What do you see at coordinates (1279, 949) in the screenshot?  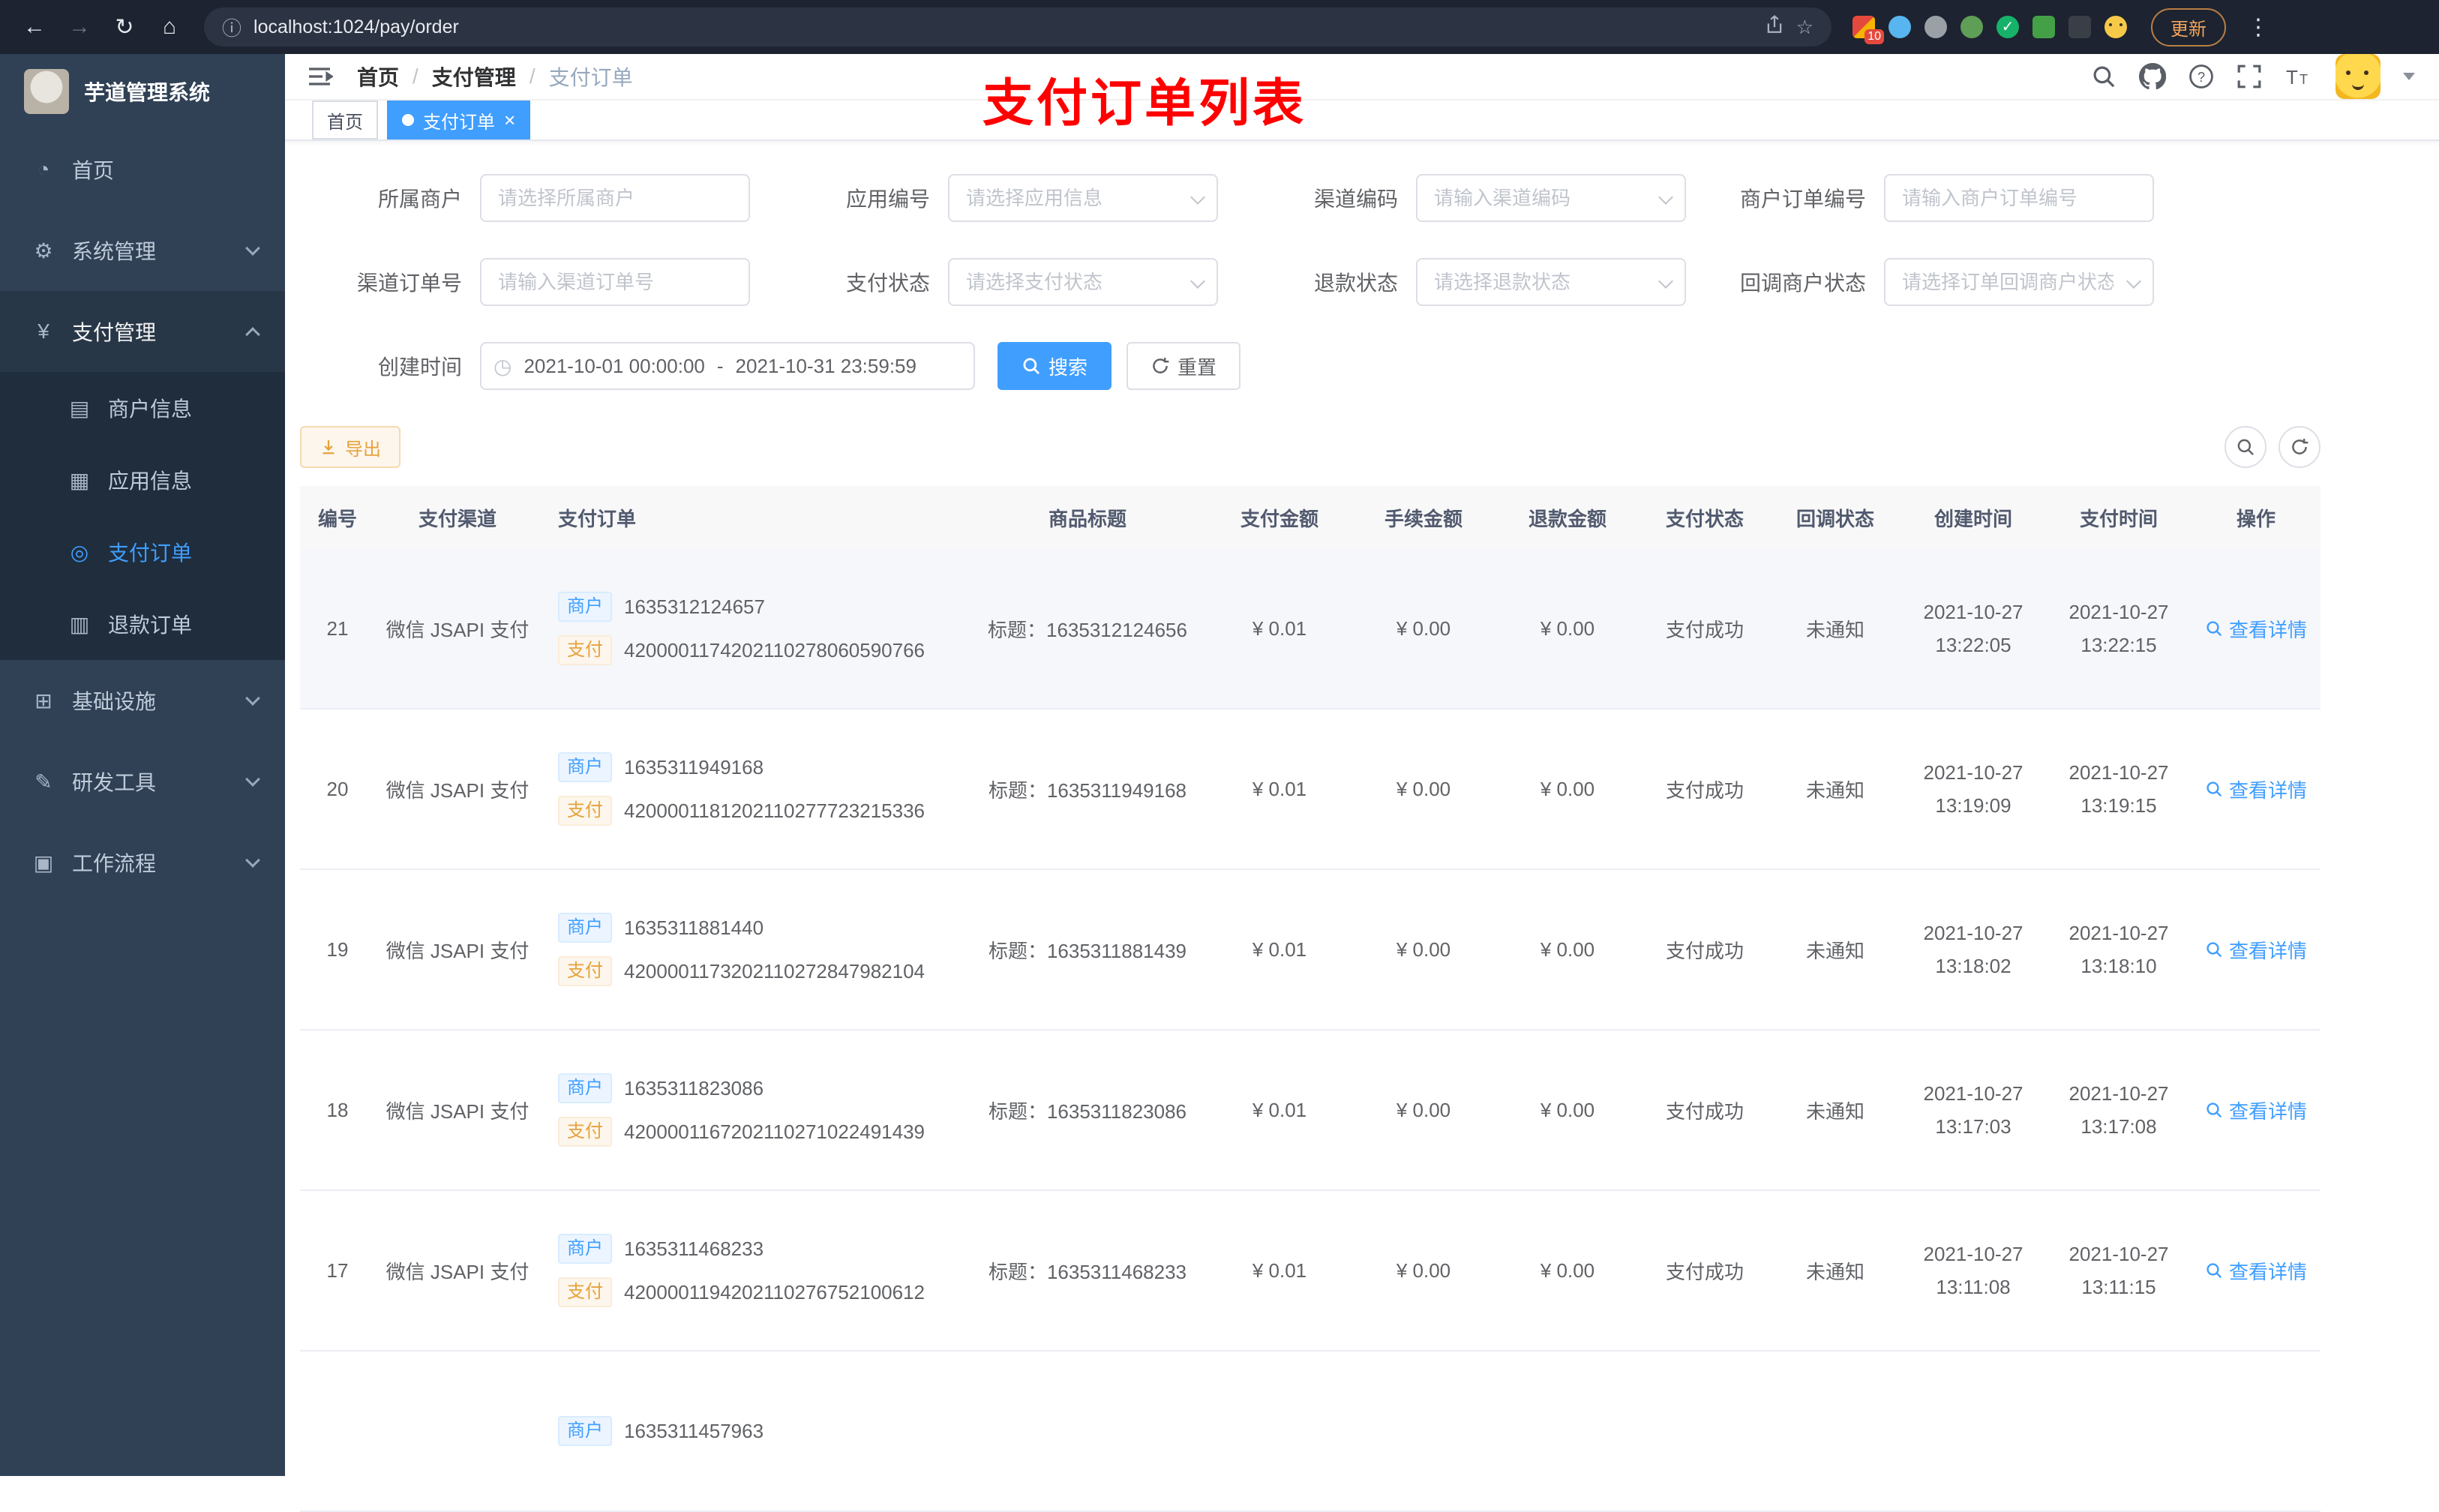 I see `cell-amount: ¥ 0.01` at bounding box center [1279, 949].